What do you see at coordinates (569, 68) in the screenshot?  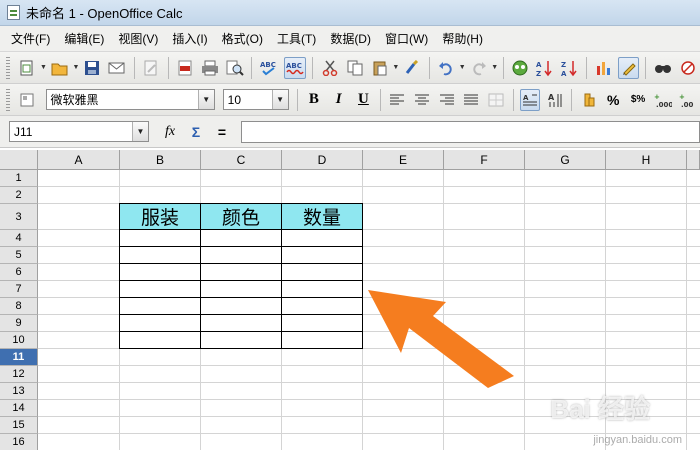 I see `sort-descending-icon: ZA` at bounding box center [569, 68].